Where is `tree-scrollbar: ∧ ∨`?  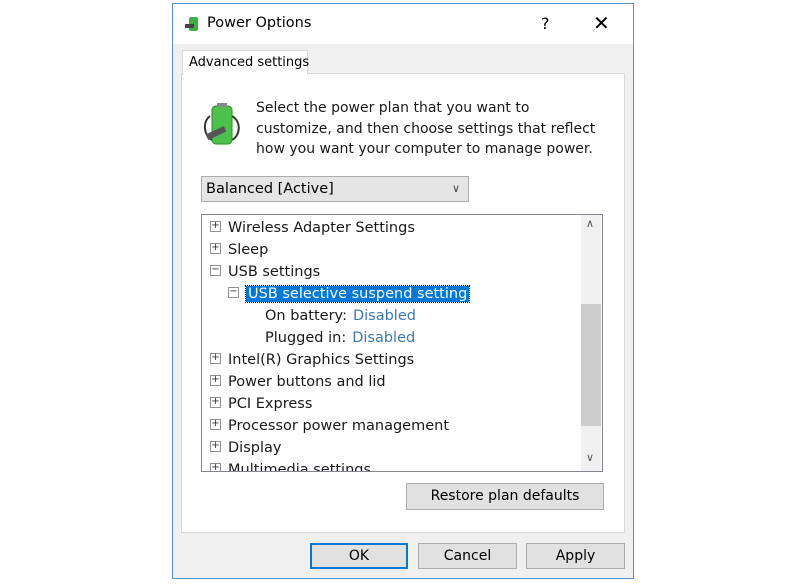
tree-scrollbar: ∧ ∨ is located at coordinates (591, 343).